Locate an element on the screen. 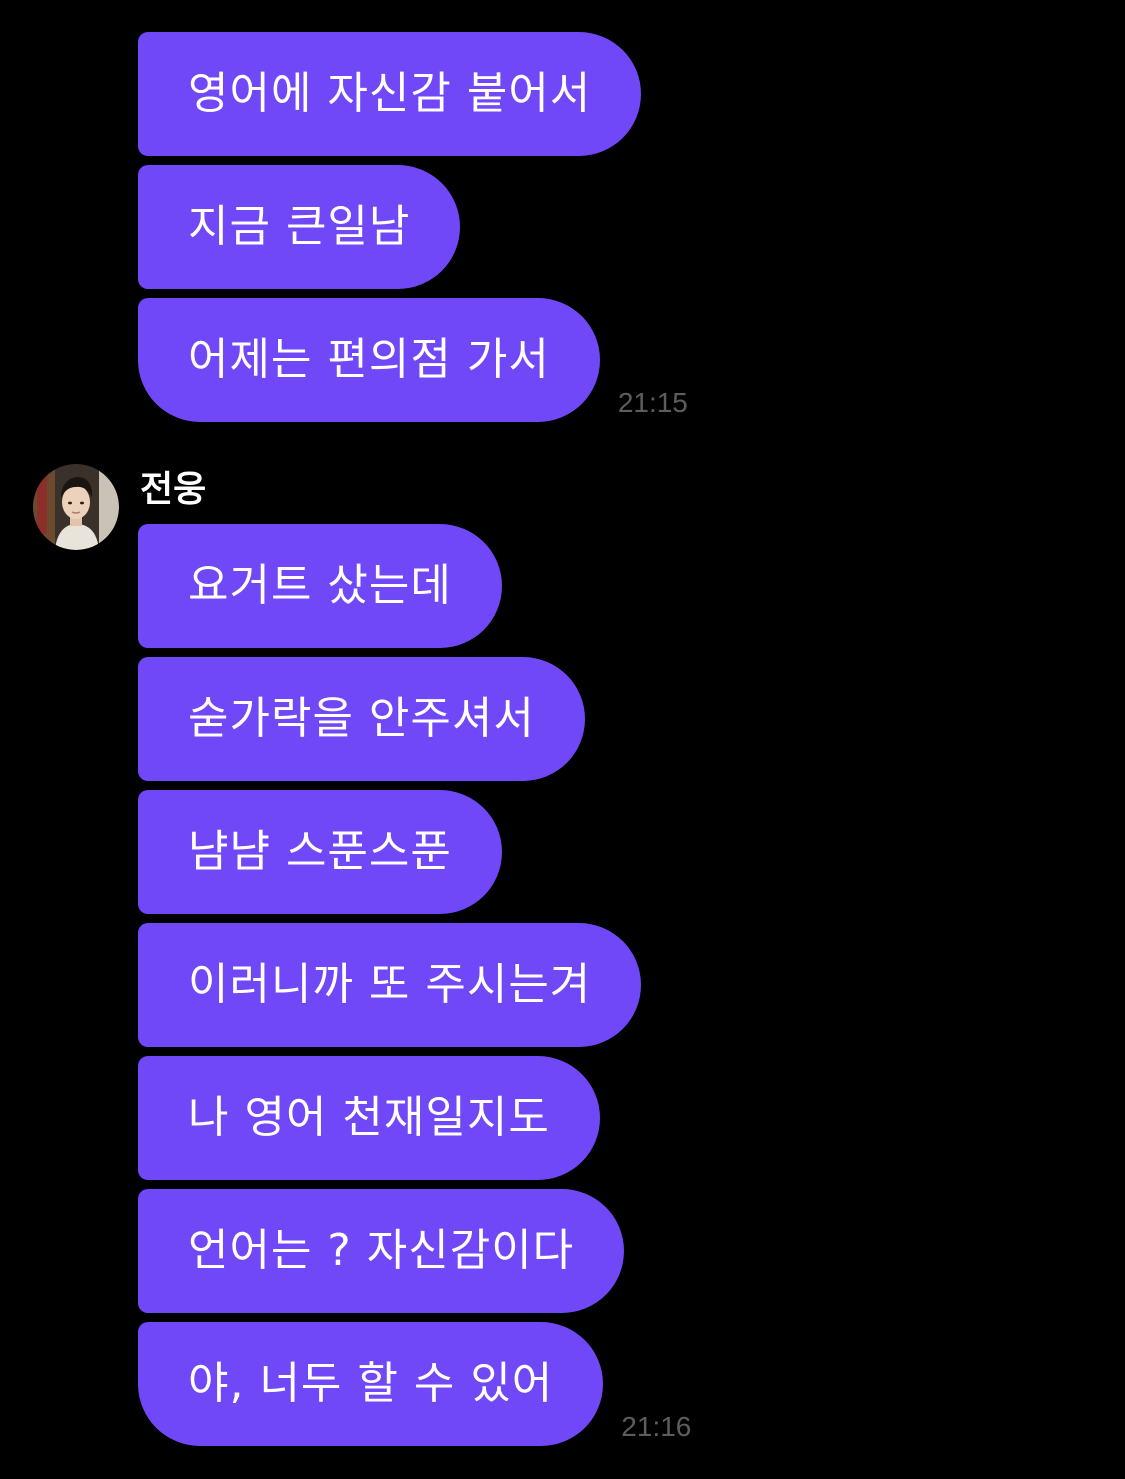  message-row: 숟가락을 안주셔서 is located at coordinates (361, 719).